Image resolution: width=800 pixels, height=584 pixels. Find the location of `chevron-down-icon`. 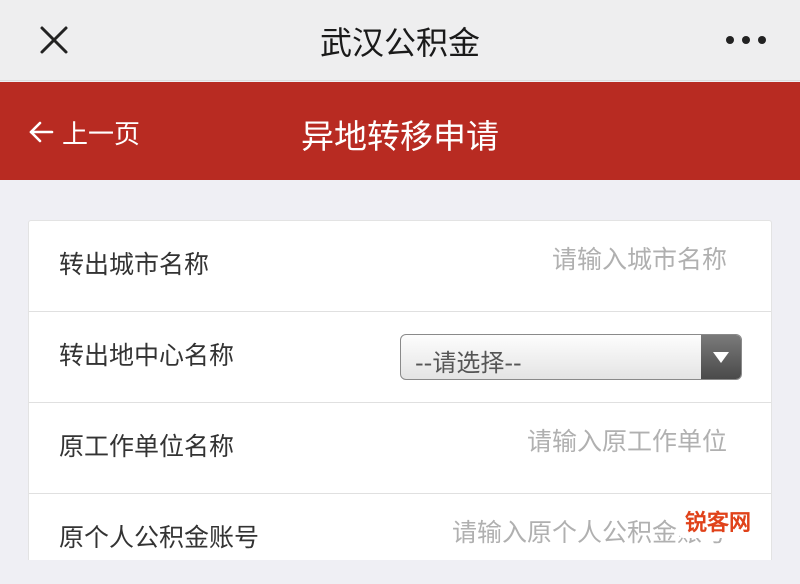

chevron-down-icon is located at coordinates (721, 357).